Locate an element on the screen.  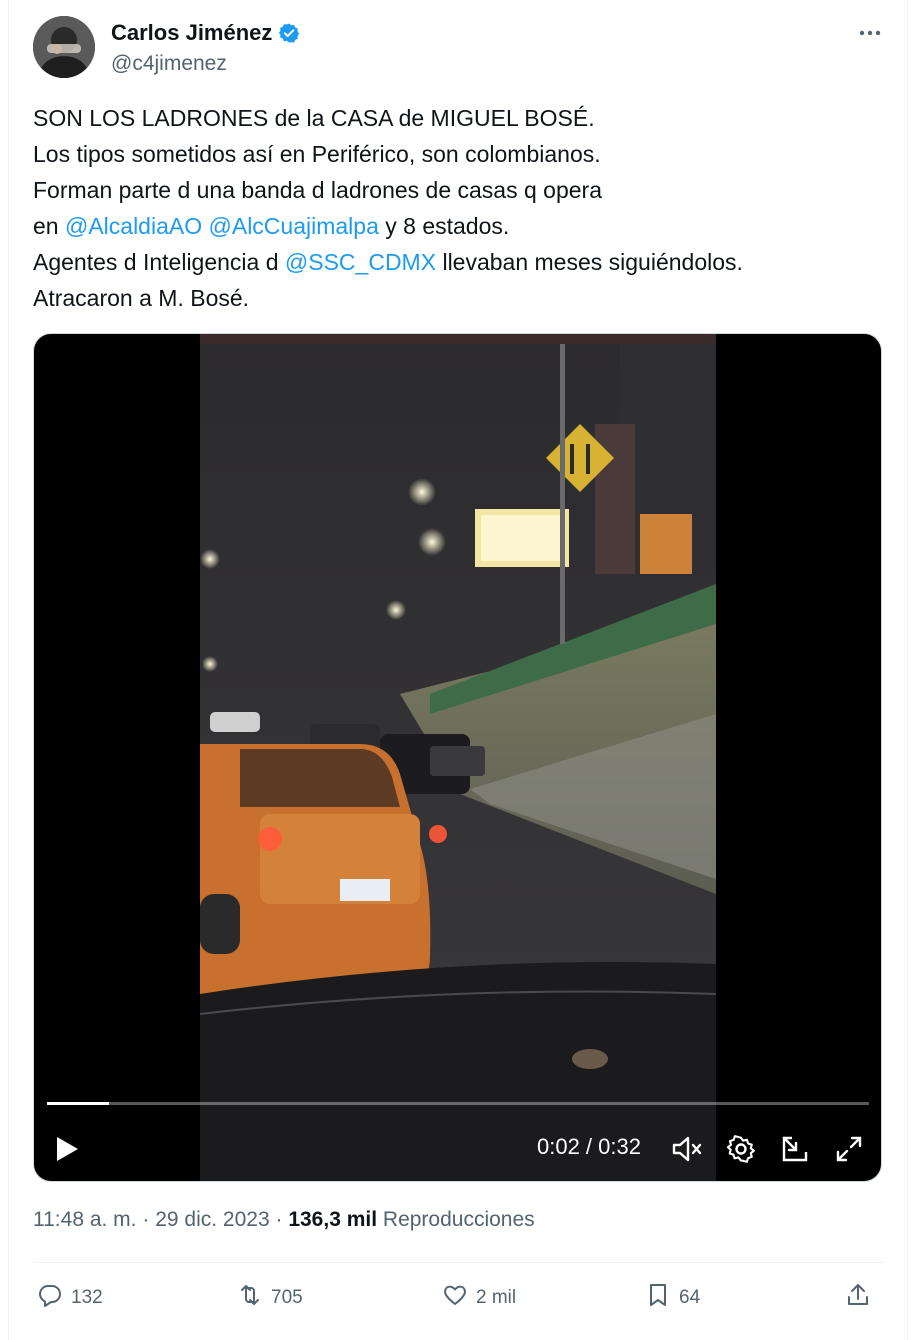
mention-link: @SSC_CDMX is located at coordinates (360, 262).